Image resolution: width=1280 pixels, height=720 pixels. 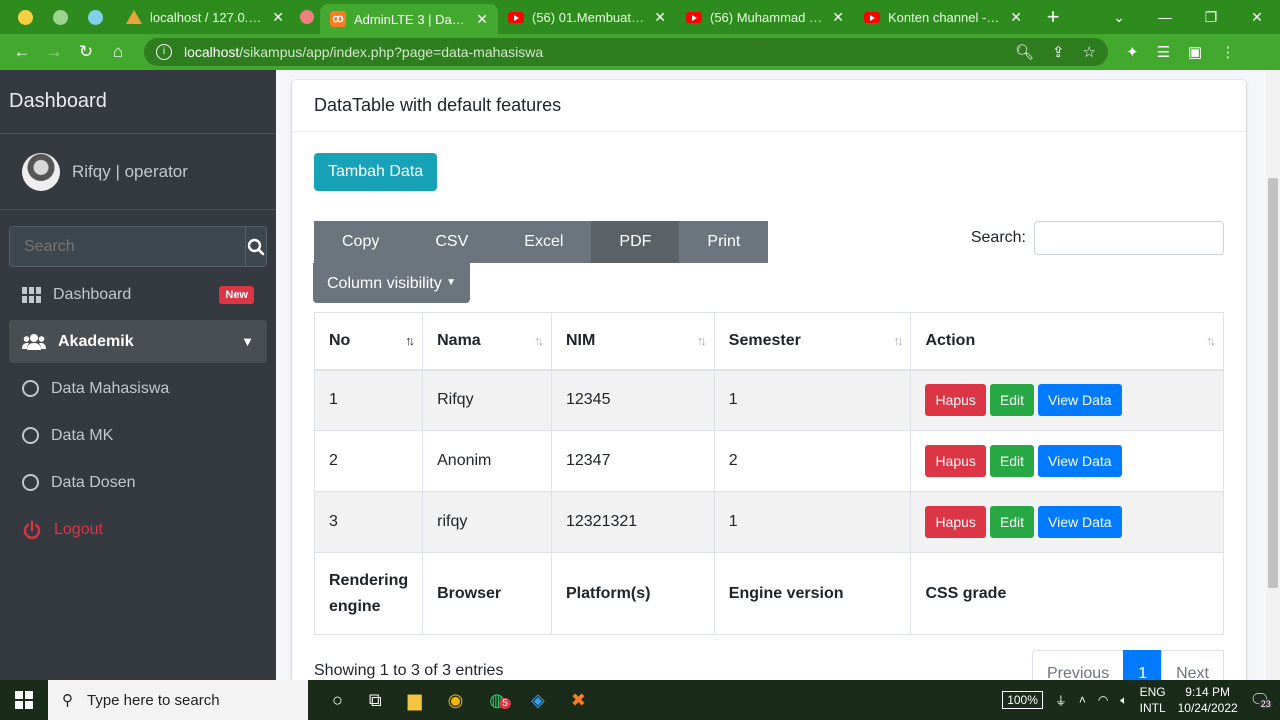 I want to click on sidebar-item-data-mahasiswa: Data Mahasiswa, so click(x=138, y=388).